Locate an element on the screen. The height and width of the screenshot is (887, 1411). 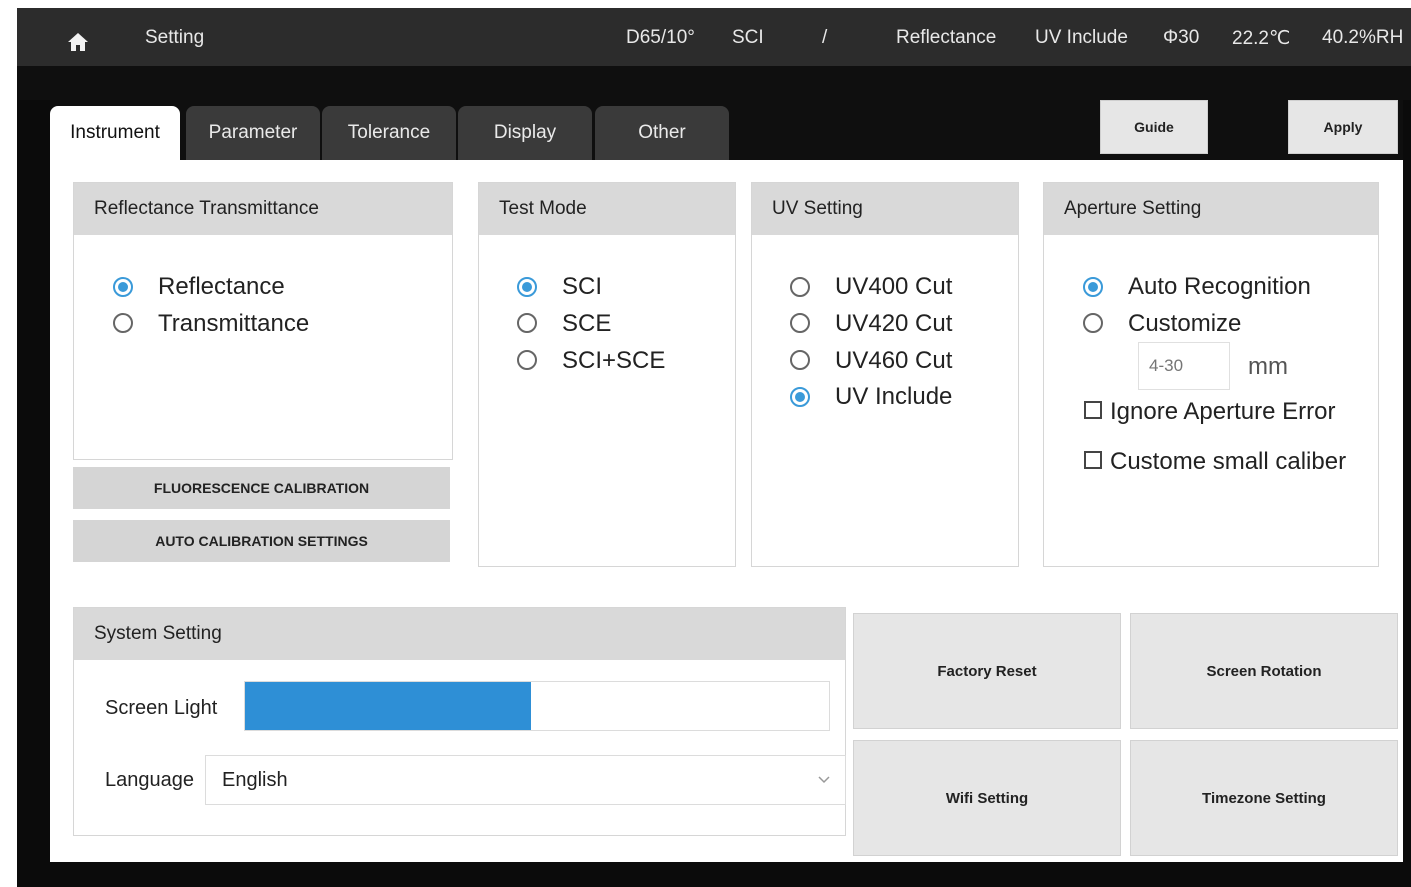
aperture-readout: Φ30 is located at coordinates (1181, 37).